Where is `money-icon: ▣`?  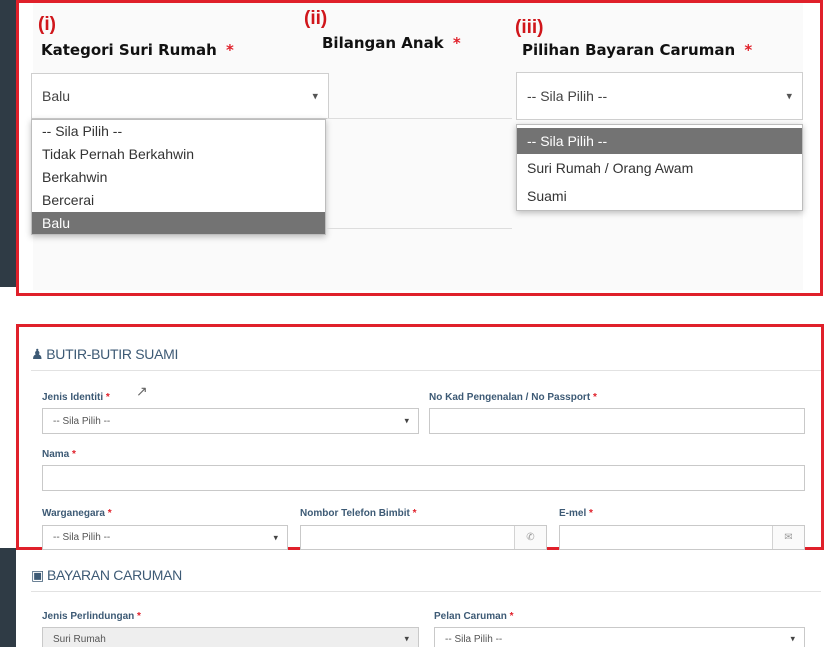
money-icon: ▣ is located at coordinates (37, 575).